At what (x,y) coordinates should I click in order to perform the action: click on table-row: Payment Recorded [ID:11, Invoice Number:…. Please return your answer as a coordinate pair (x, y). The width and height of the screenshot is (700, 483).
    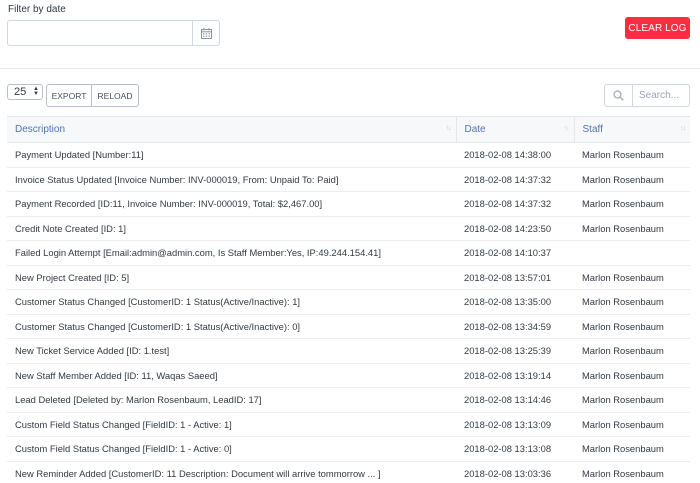
    Looking at the image, I should click on (348, 204).